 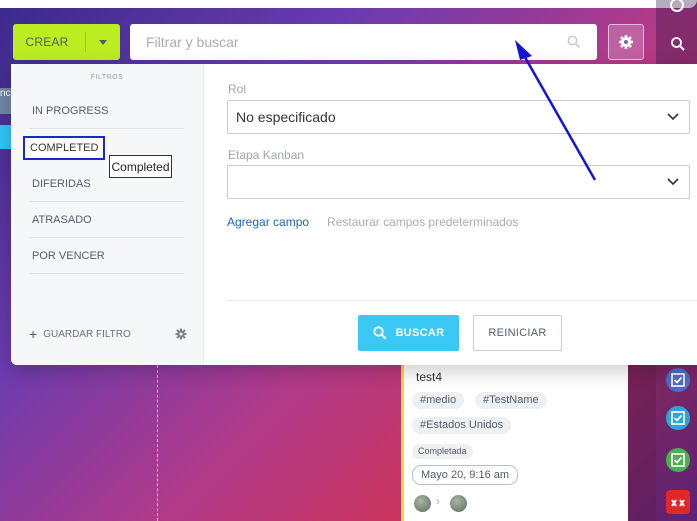 What do you see at coordinates (5, 101) in the screenshot?
I see `left-edge-tab: nc` at bounding box center [5, 101].